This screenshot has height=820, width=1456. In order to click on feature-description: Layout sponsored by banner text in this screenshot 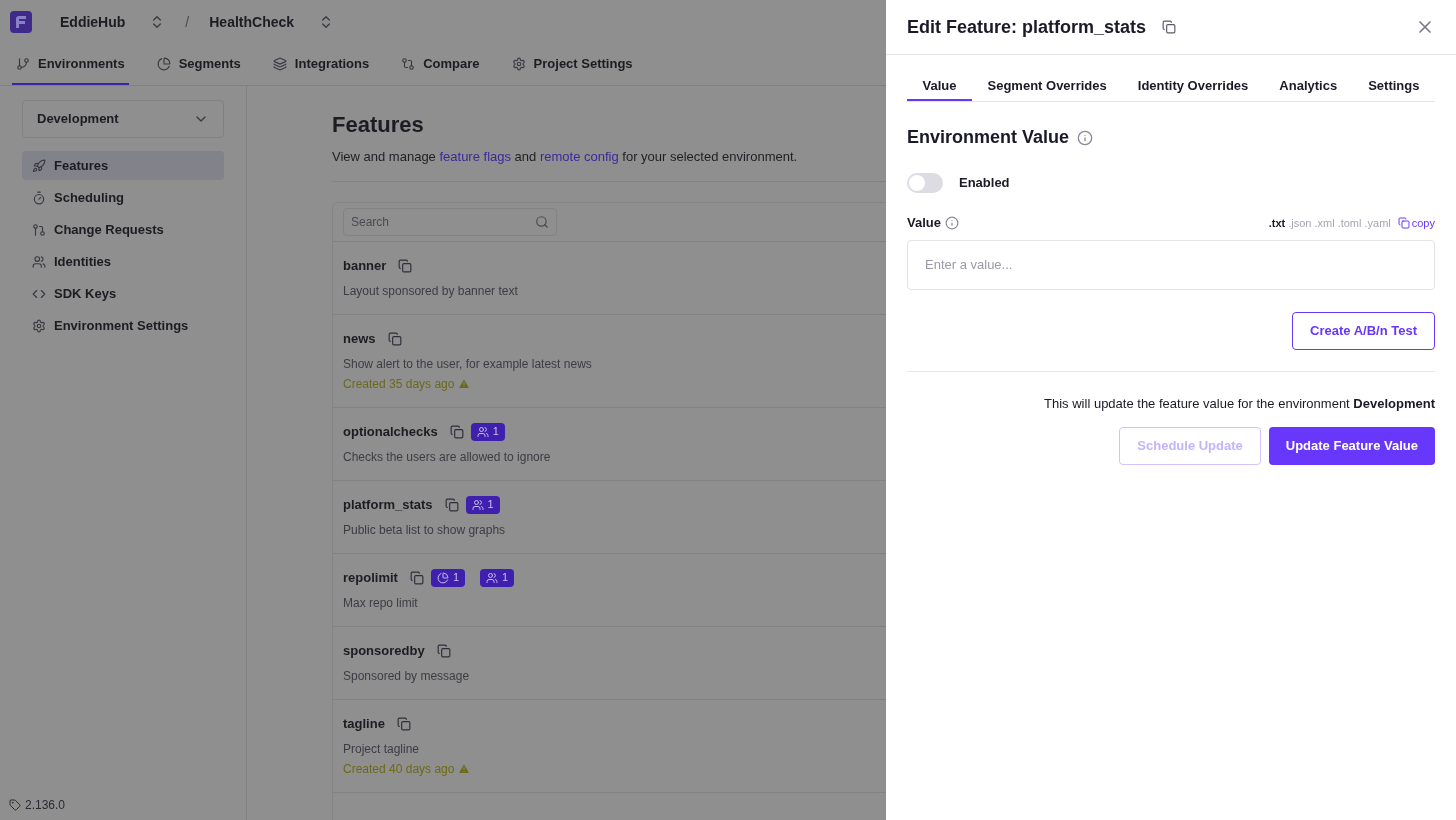, I will do `click(431, 291)`.